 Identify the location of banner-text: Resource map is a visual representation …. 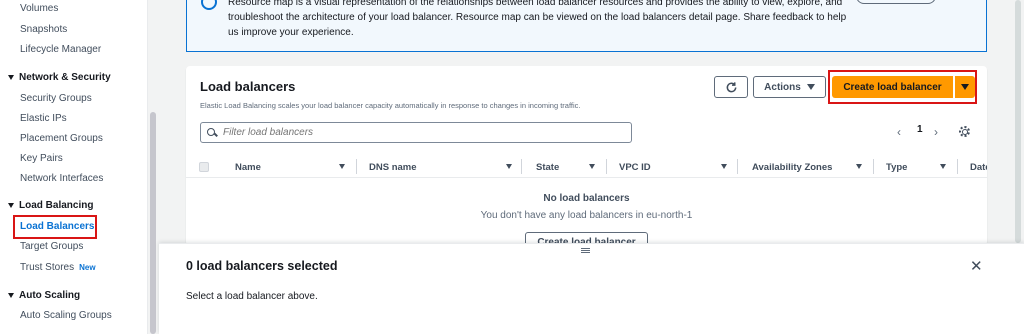
(537, 19).